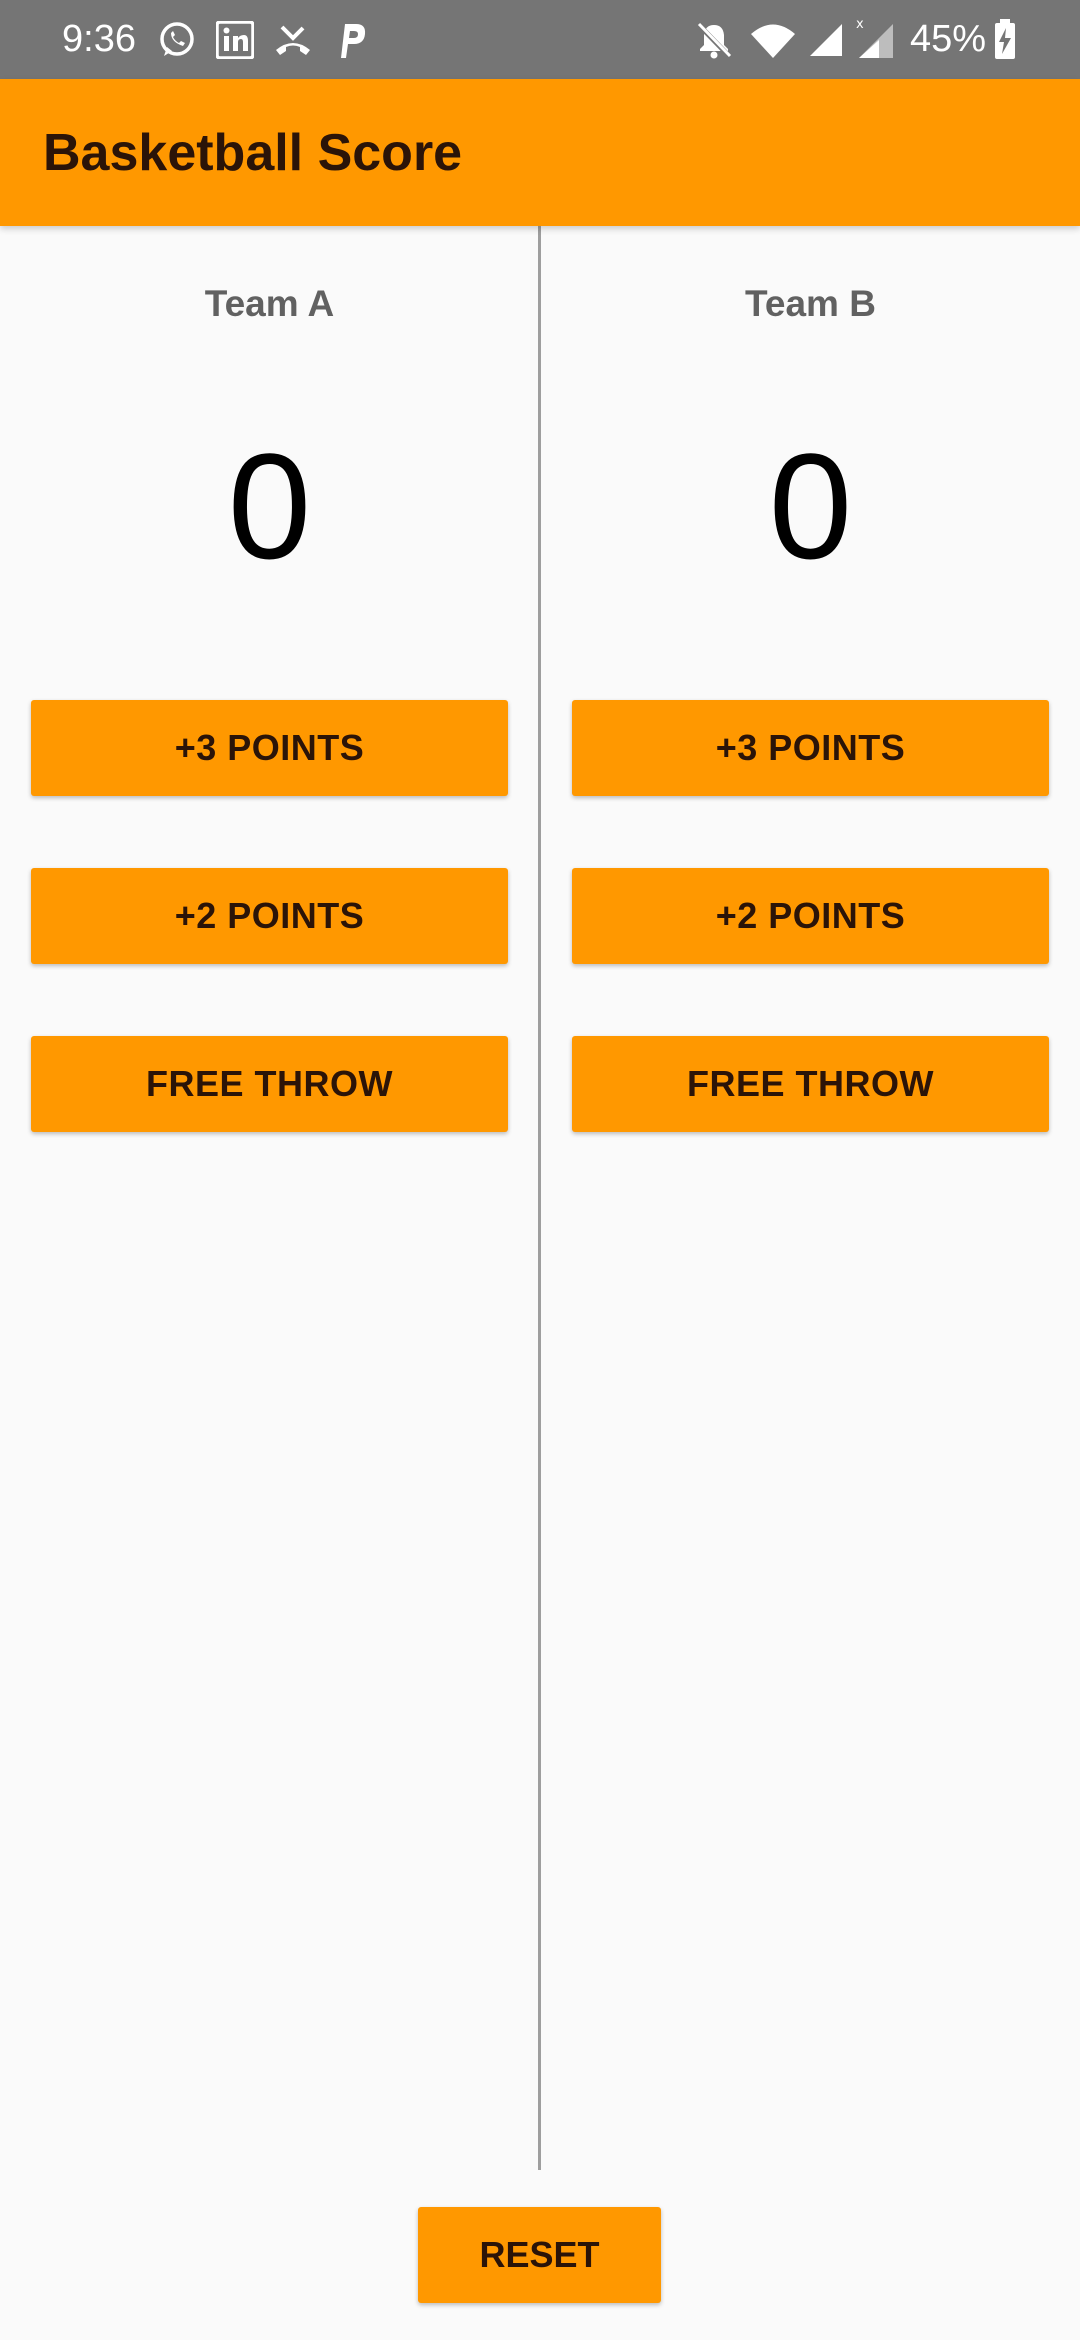 Image resolution: width=1080 pixels, height=2340 pixels. What do you see at coordinates (810, 303) in the screenshot?
I see `team-b-name: Team B` at bounding box center [810, 303].